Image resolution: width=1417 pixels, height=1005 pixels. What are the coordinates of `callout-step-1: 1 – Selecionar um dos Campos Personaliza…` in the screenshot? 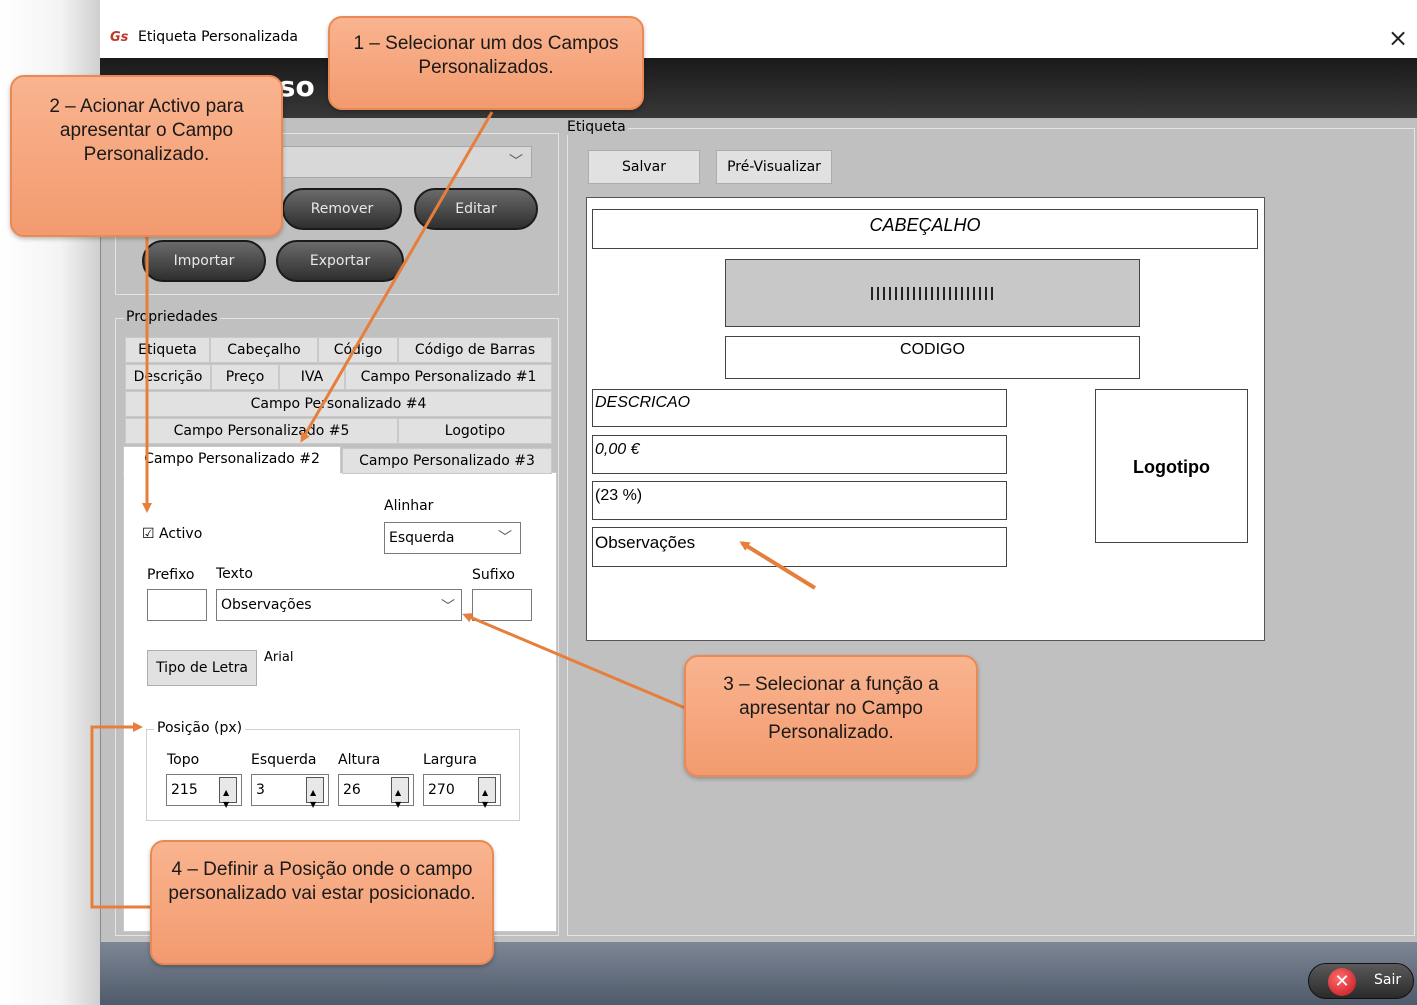 It's located at (486, 63).